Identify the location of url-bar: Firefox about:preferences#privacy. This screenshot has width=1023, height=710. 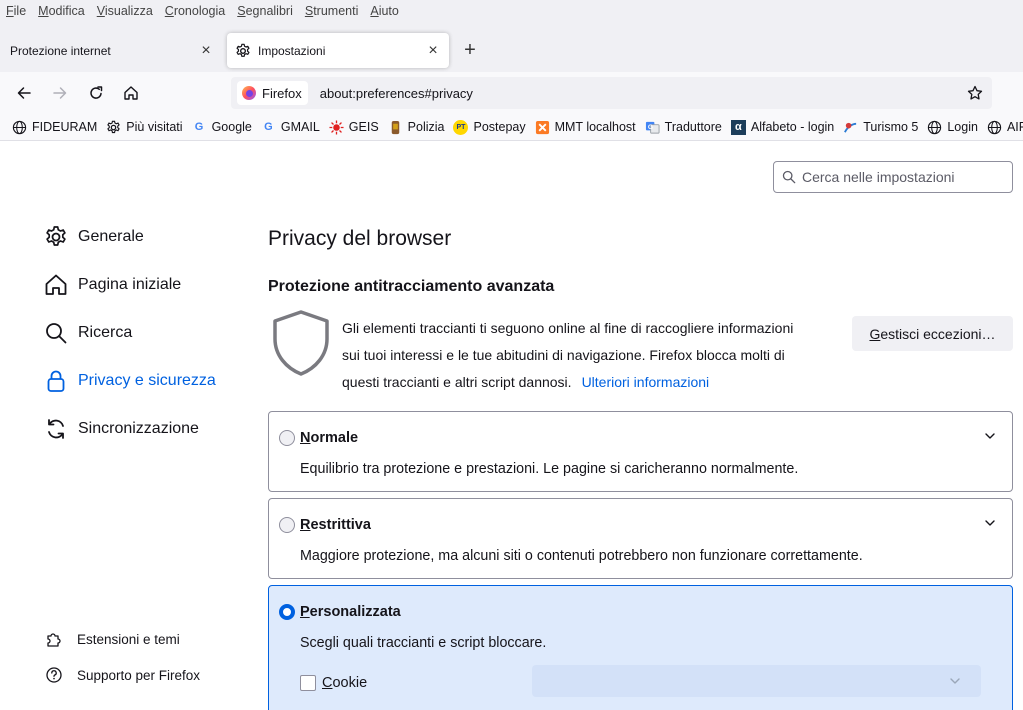
(611, 93).